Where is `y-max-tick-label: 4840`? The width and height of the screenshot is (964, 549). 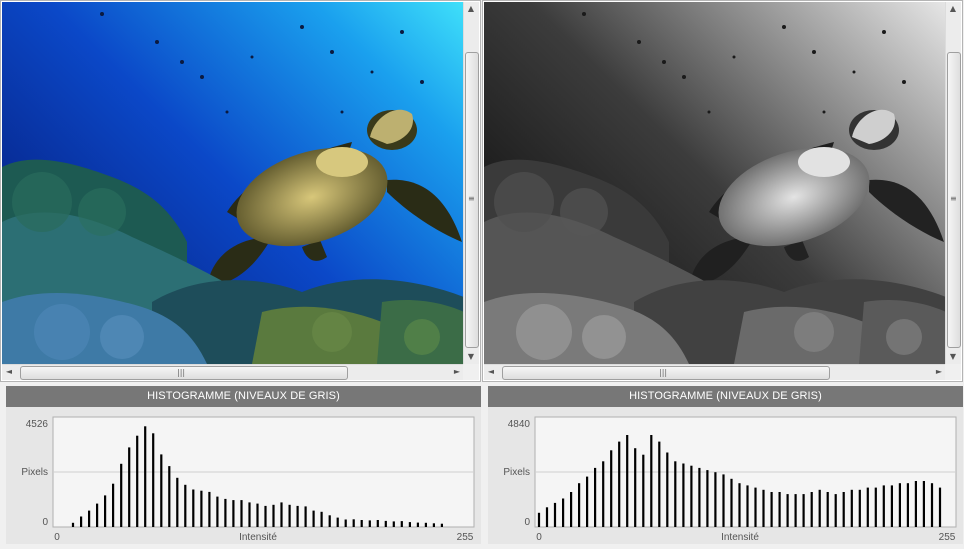 y-max-tick-label: 4840 is located at coordinates (519, 424).